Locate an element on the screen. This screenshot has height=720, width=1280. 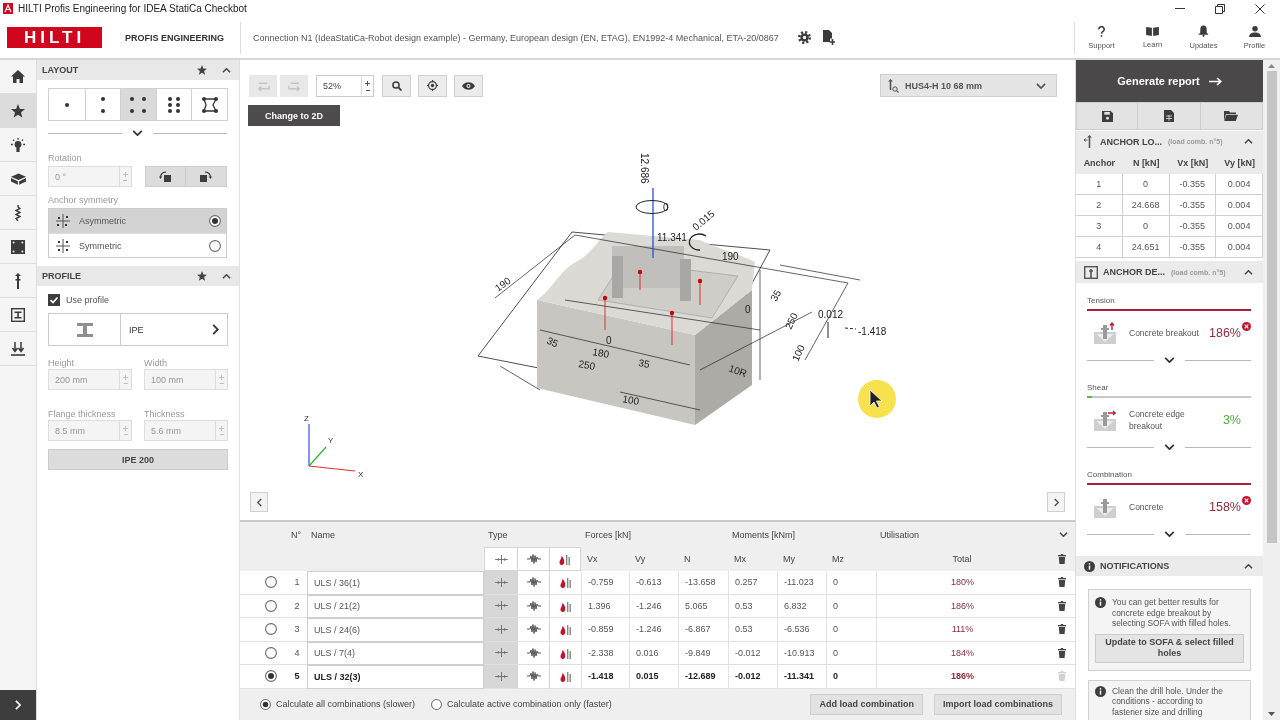
table-cell: -12.689 is located at coordinates (703, 677).